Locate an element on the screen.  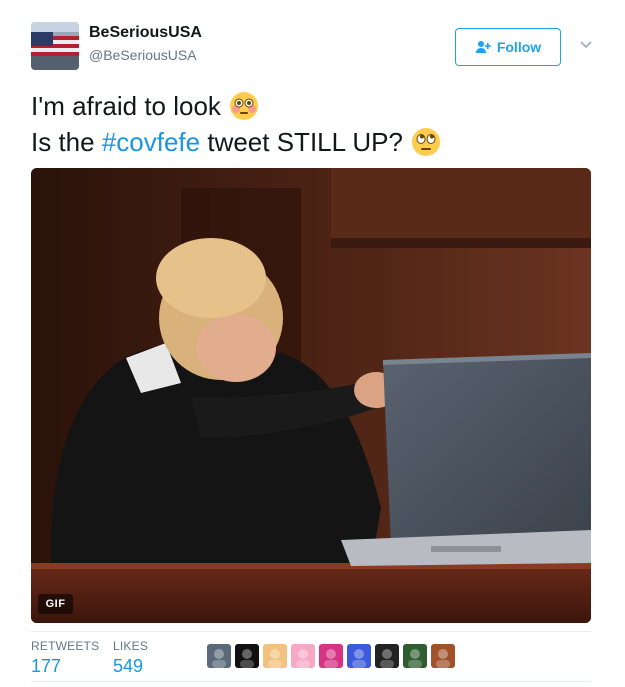
liker-avatars is located at coordinates (331, 656).